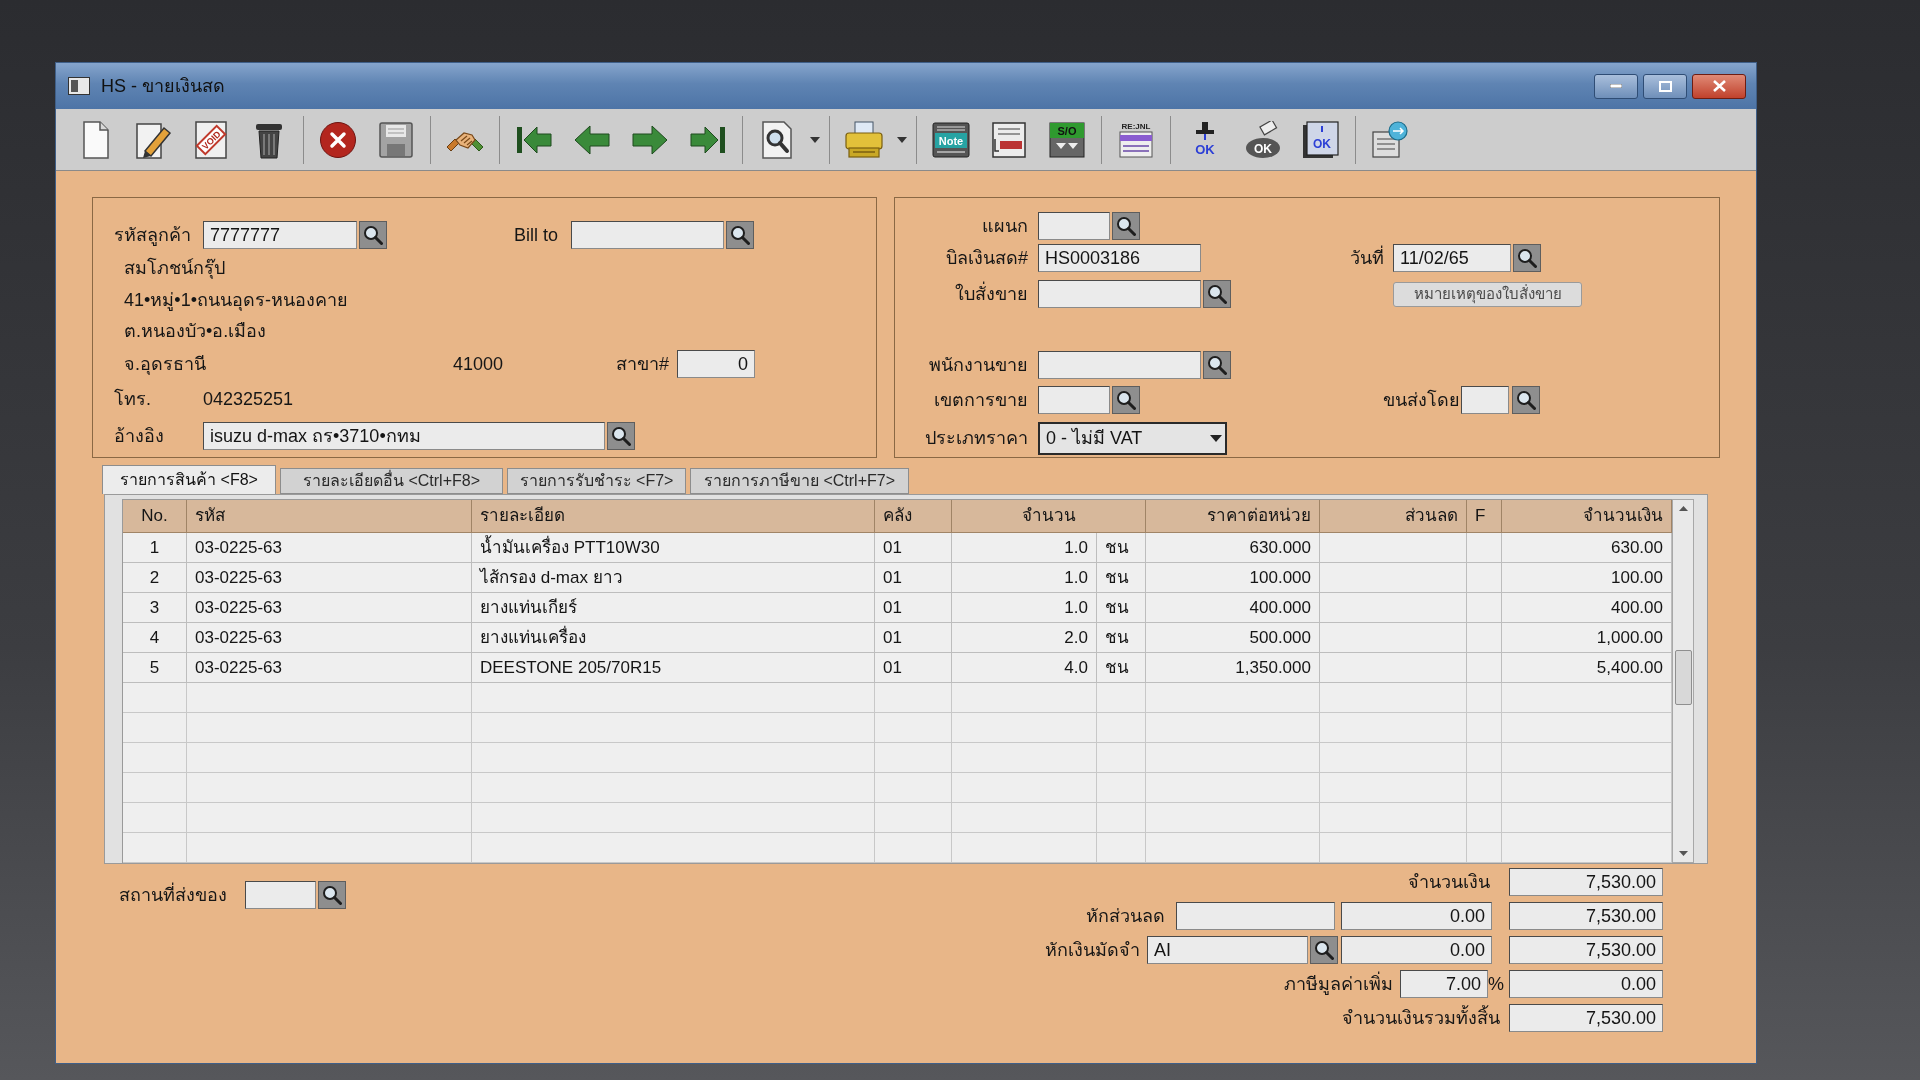  What do you see at coordinates (647, 235) in the screenshot?
I see `bill-to-field` at bounding box center [647, 235].